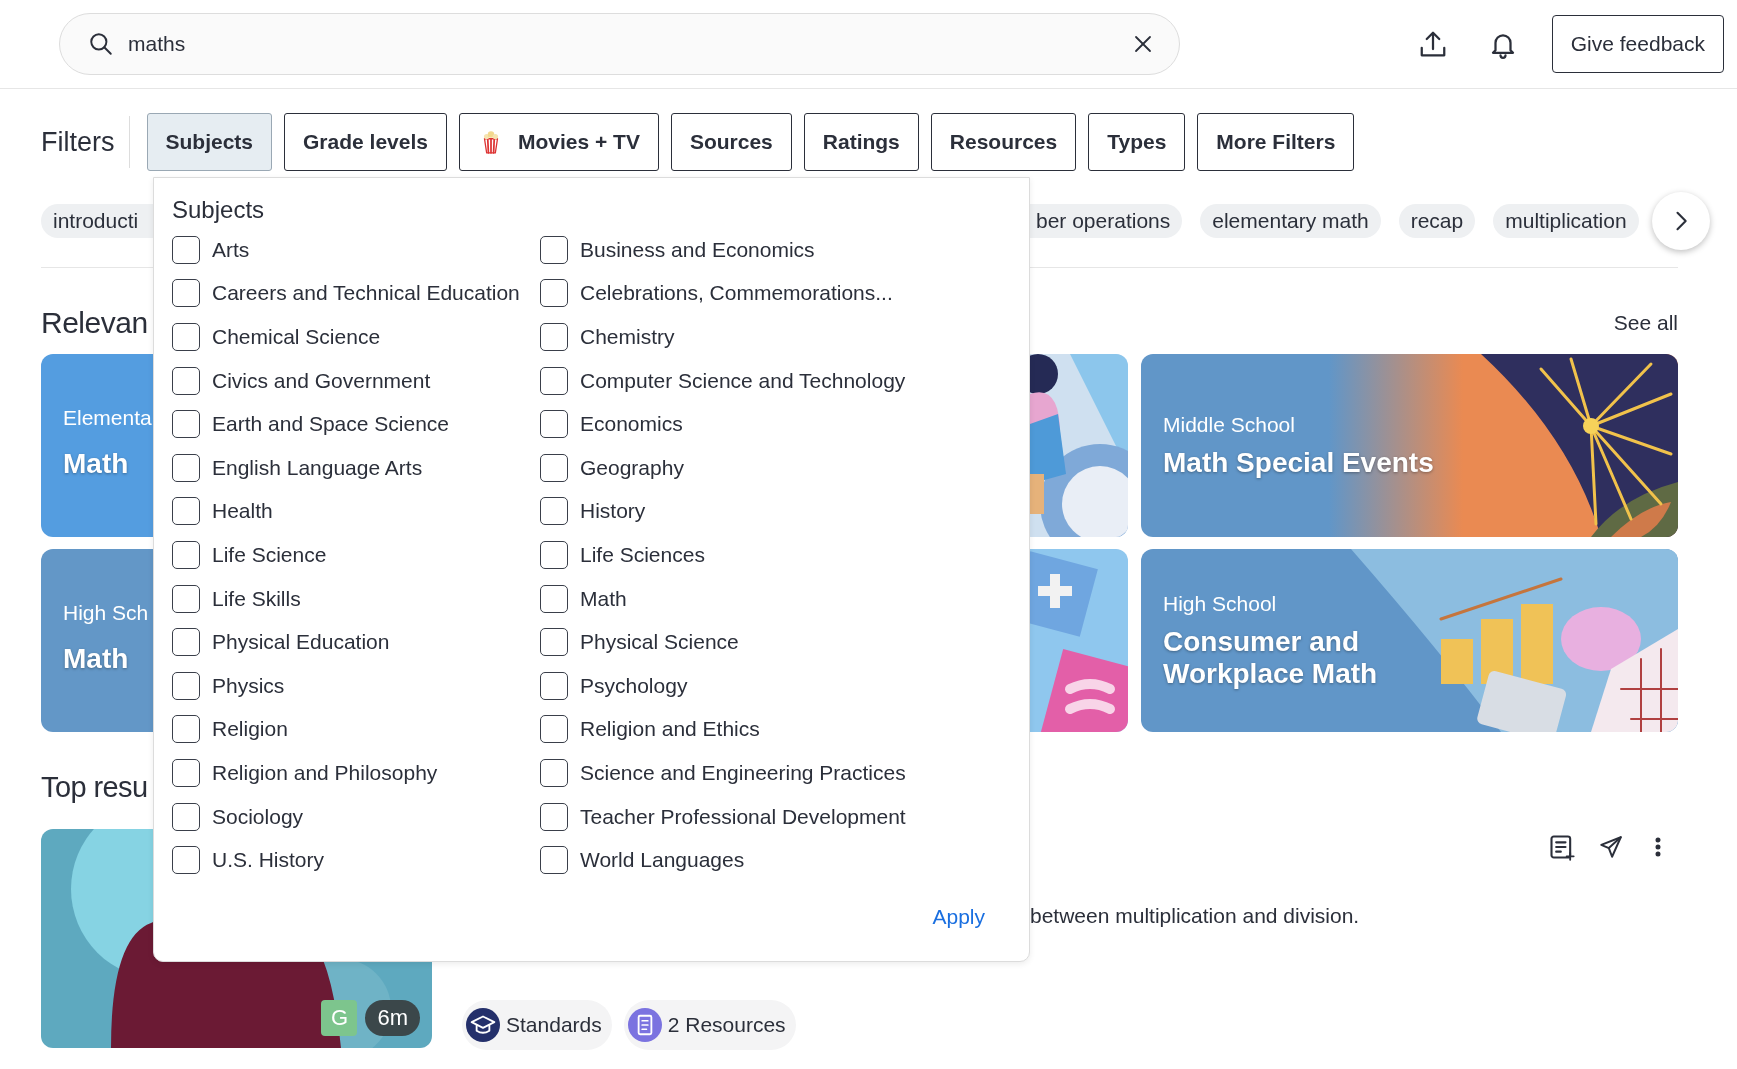 The width and height of the screenshot is (1737, 1069). Describe the element at coordinates (1611, 847) in the screenshot. I see `send-icon` at that location.